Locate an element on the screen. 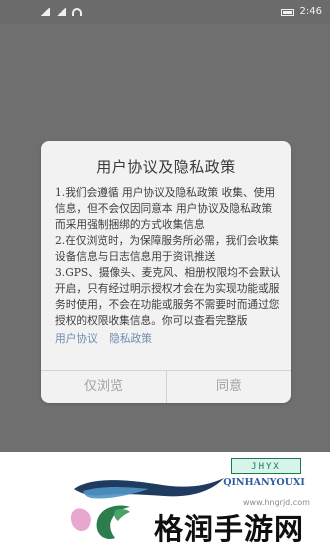 The width and height of the screenshot is (330, 550). wifi-icon is located at coordinates (77, 12).